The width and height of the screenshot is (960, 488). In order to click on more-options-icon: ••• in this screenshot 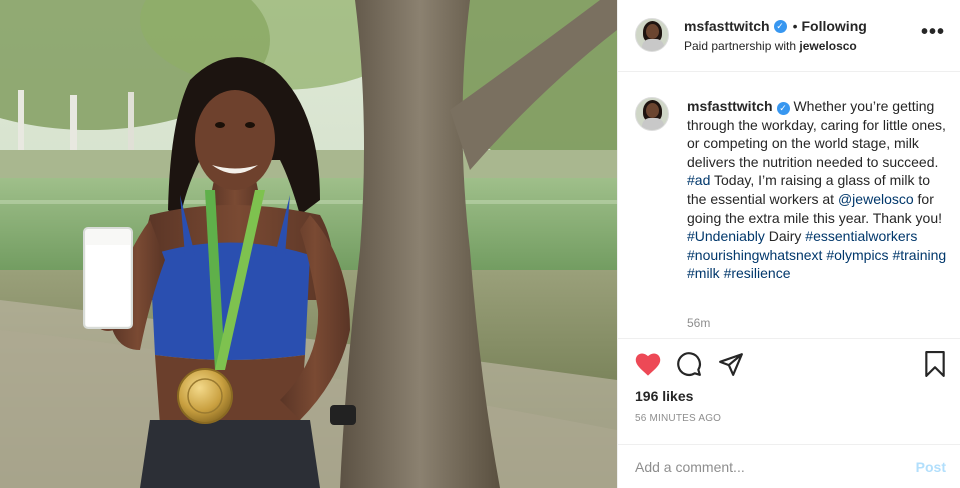, I will do `click(933, 32)`.